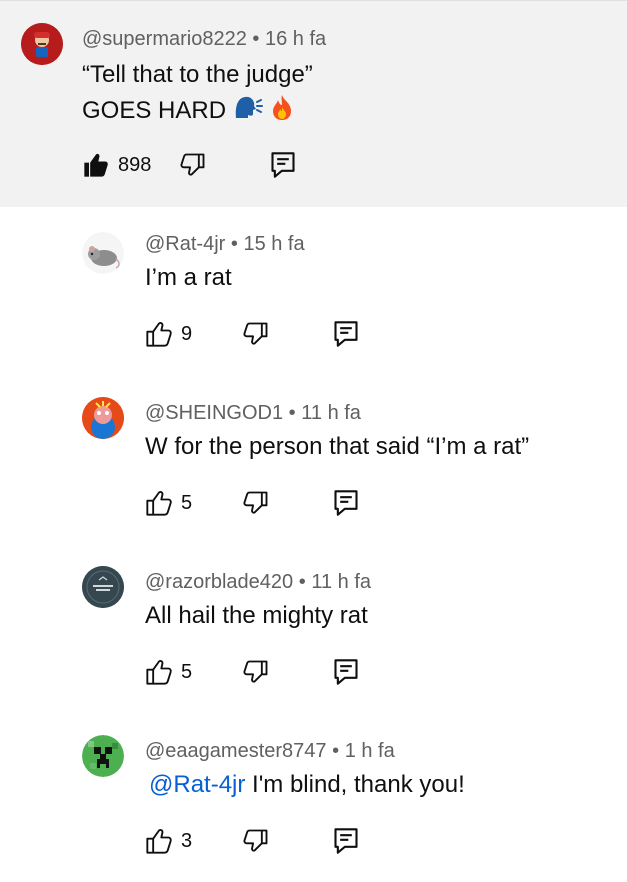  I want to click on author-name: @SHEINGOD1, so click(214, 413).